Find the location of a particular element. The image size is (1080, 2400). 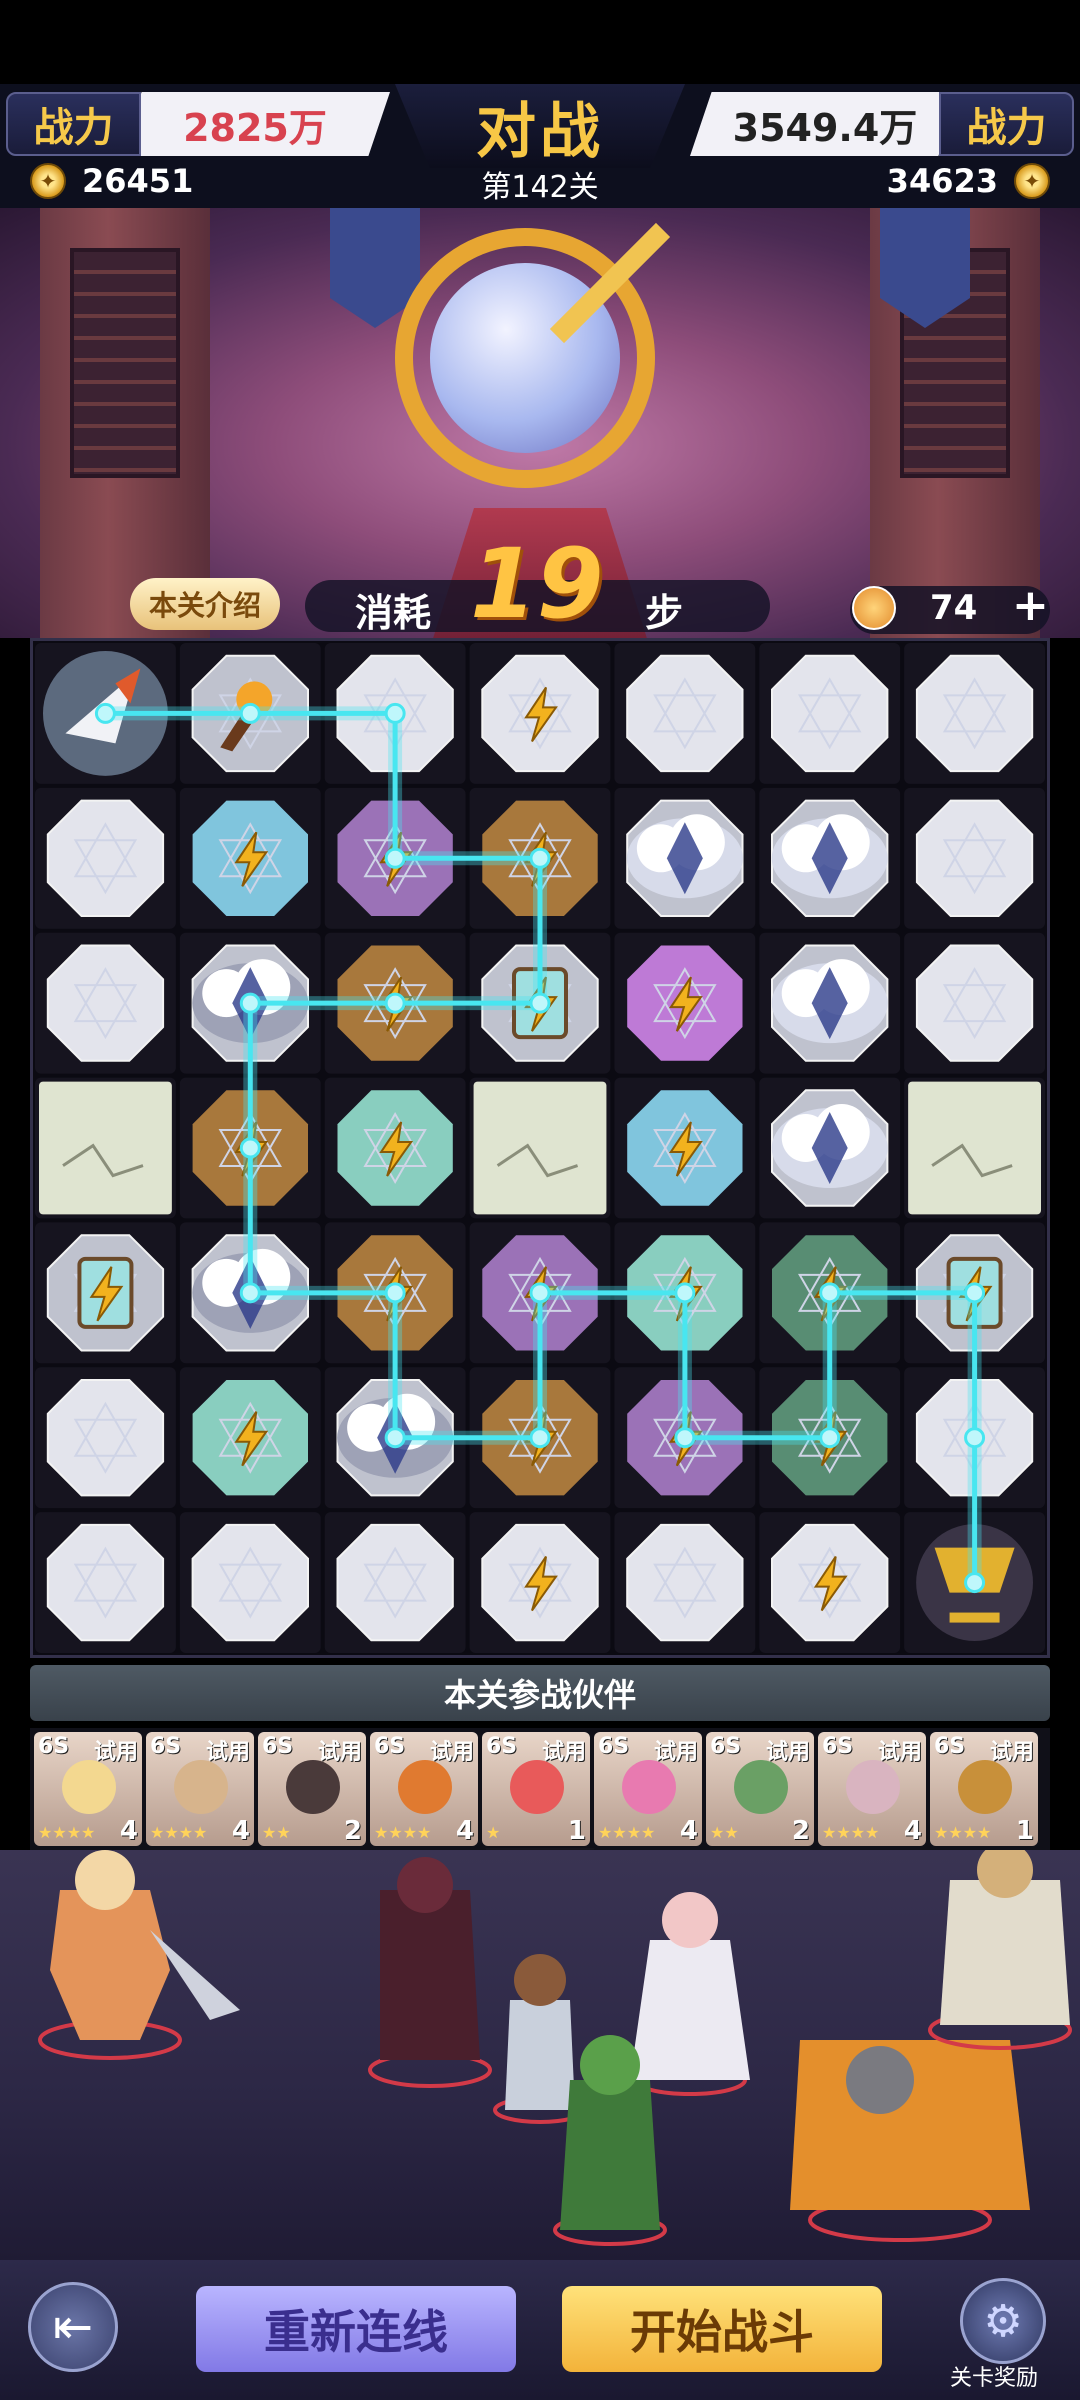

start-battle-button: 开始战斗 is located at coordinates (722, 2329).